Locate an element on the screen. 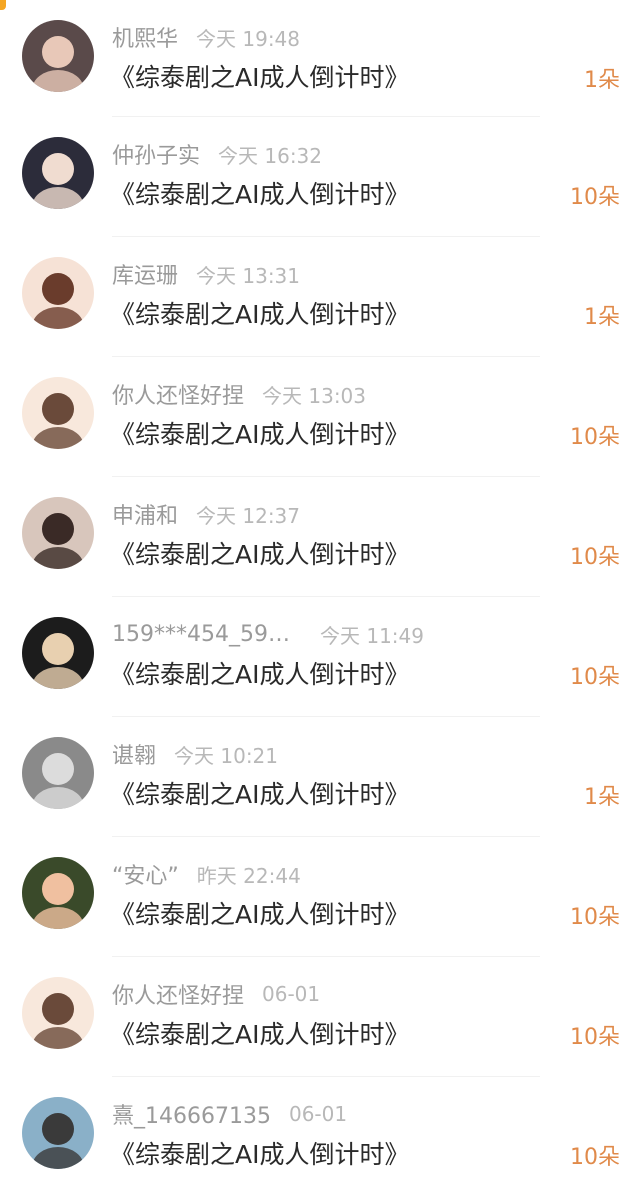 The height and width of the screenshot is (1197, 640). list-item: 你人还怪好捏 06-01 《综泰剧之AI成人倒计时》 10朵 is located at coordinates (320, 1017).